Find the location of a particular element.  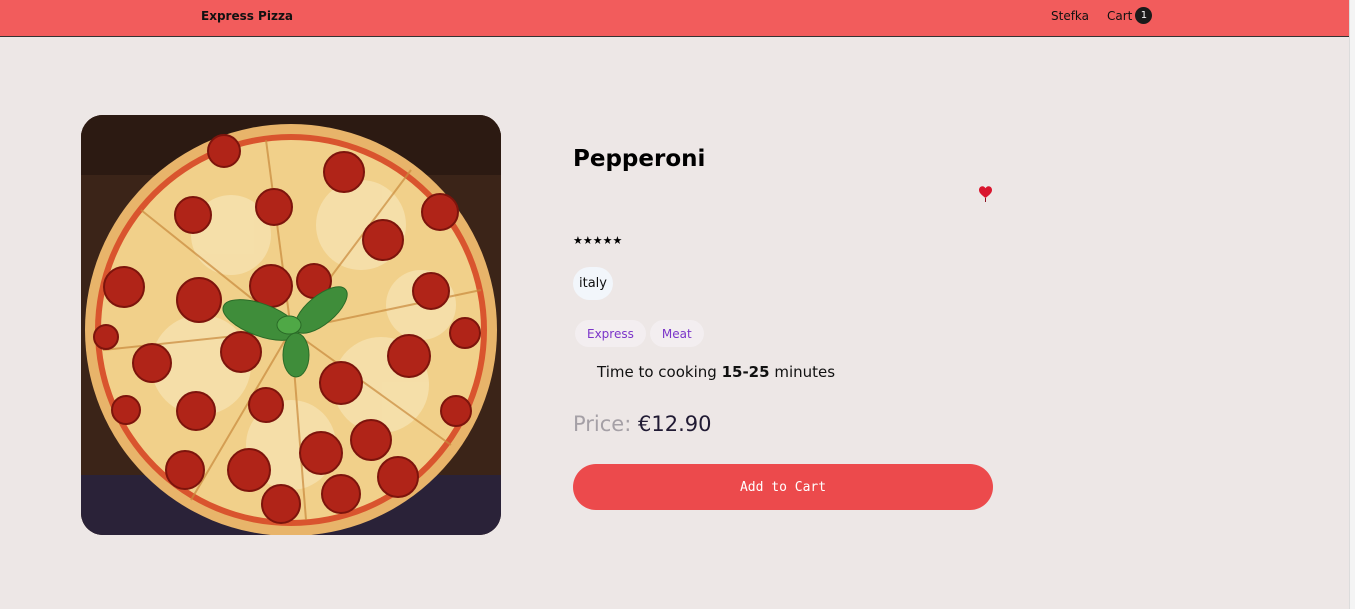

product-title: Pepperoni is located at coordinates (639, 159).